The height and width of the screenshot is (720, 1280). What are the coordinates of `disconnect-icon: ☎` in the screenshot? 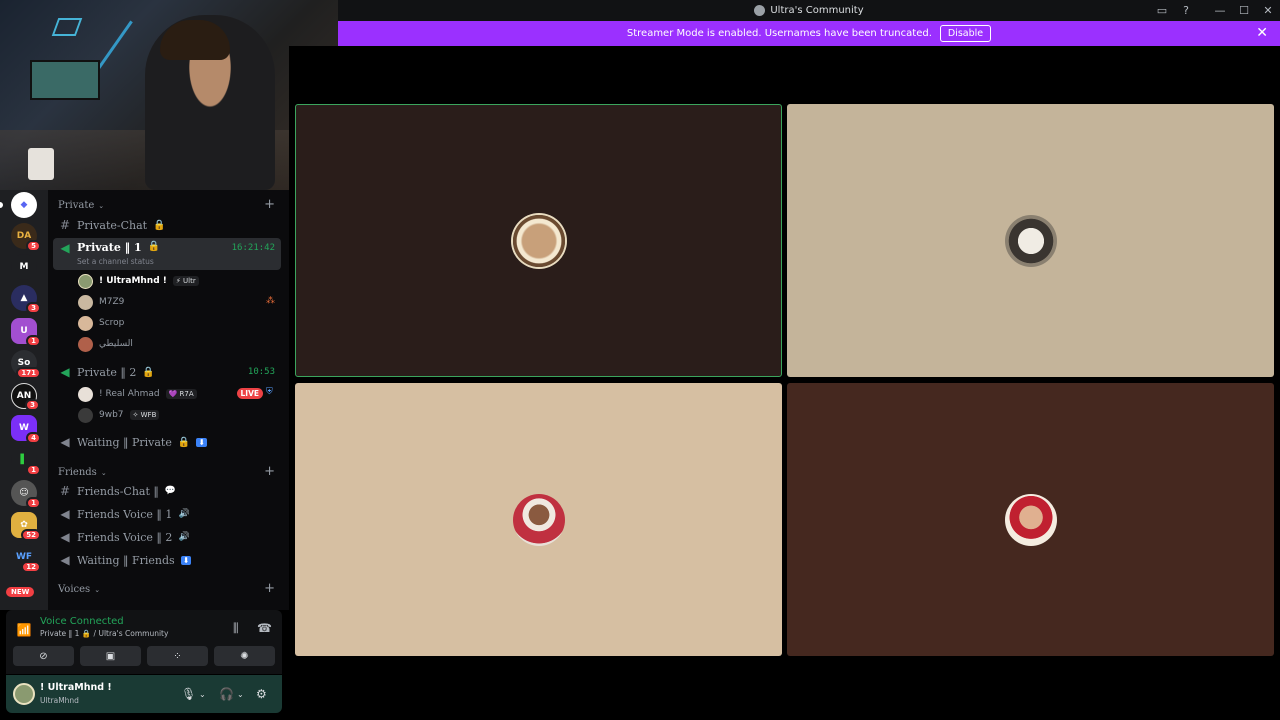 It's located at (264, 628).